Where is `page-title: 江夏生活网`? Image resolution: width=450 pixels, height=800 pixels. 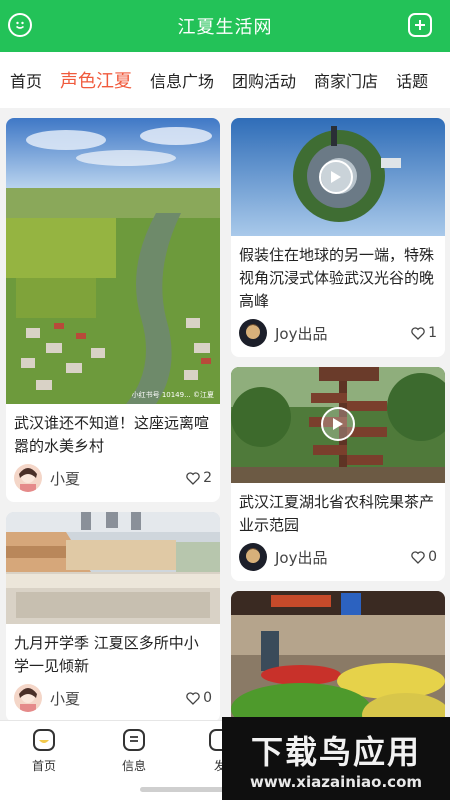 page-title: 江夏生活网 is located at coordinates (225, 27).